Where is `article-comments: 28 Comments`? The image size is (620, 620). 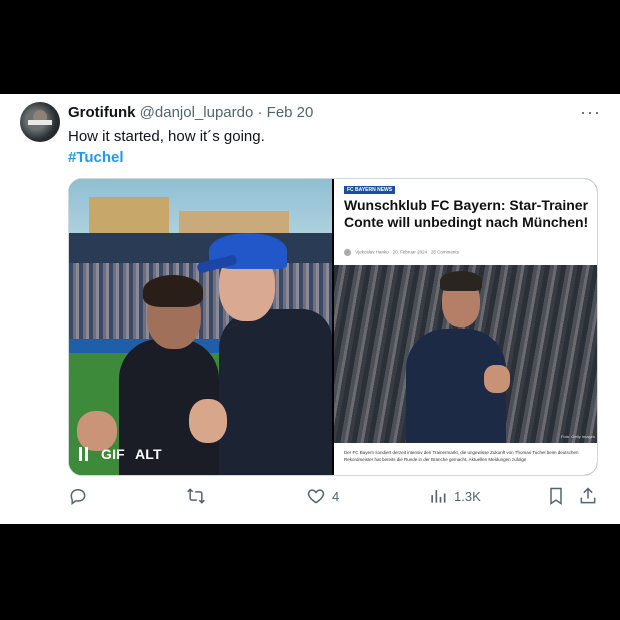 article-comments: 28 Comments is located at coordinates (444, 252).